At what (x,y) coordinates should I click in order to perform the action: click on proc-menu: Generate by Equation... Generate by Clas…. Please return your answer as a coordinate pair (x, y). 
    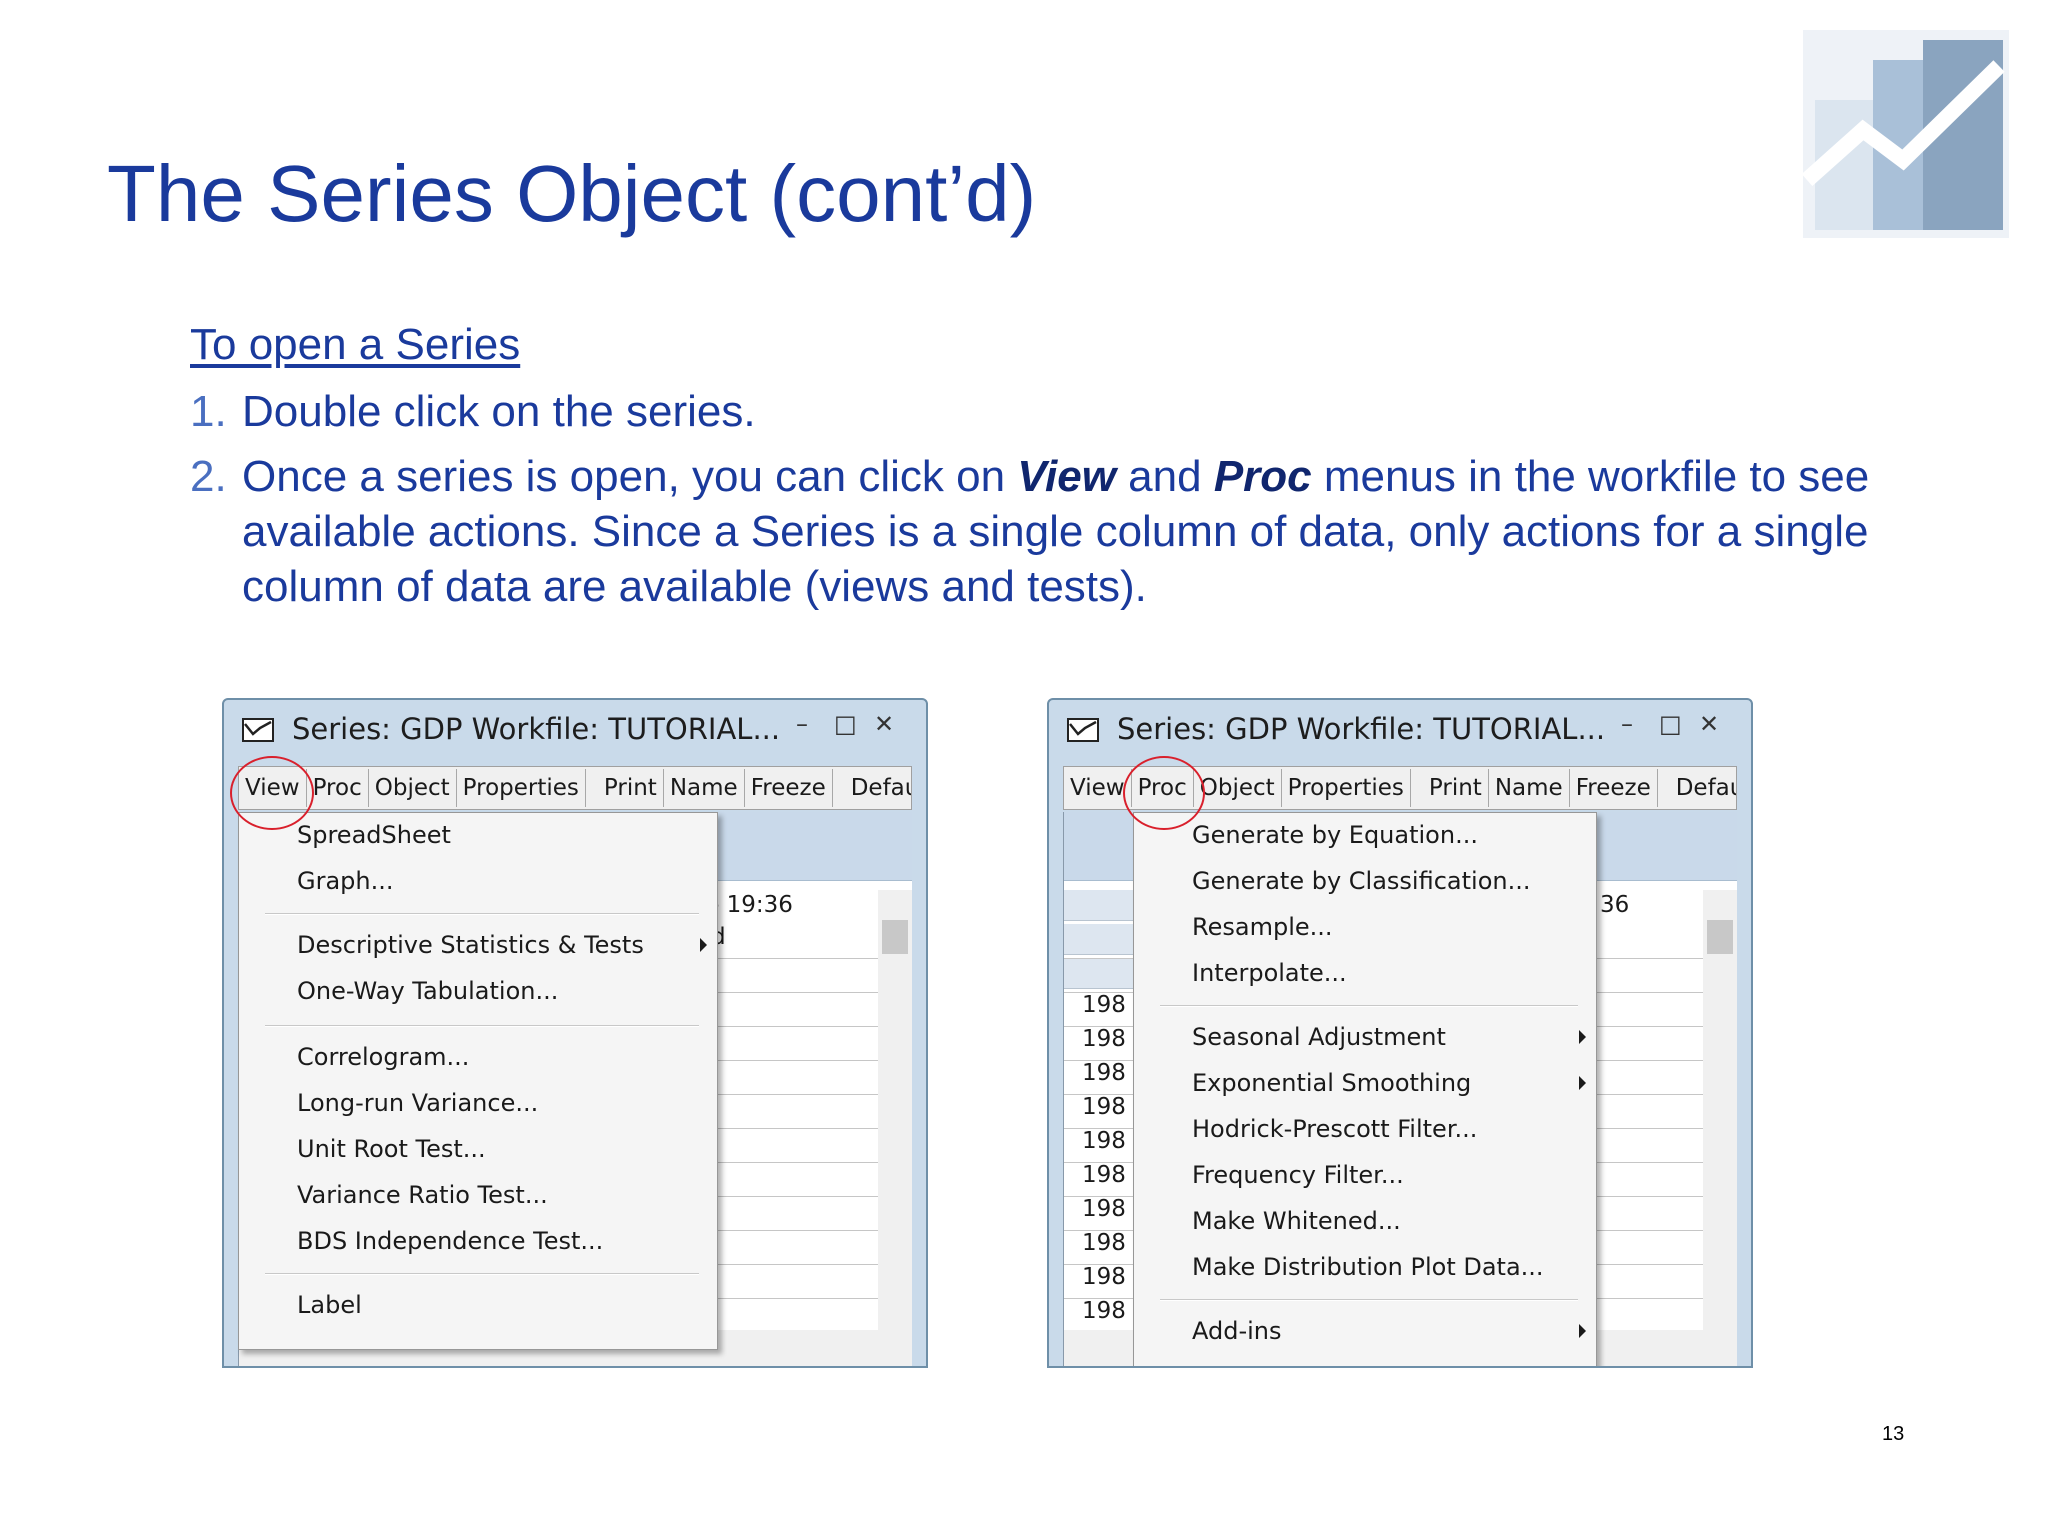
    Looking at the image, I should click on (1365, 1089).